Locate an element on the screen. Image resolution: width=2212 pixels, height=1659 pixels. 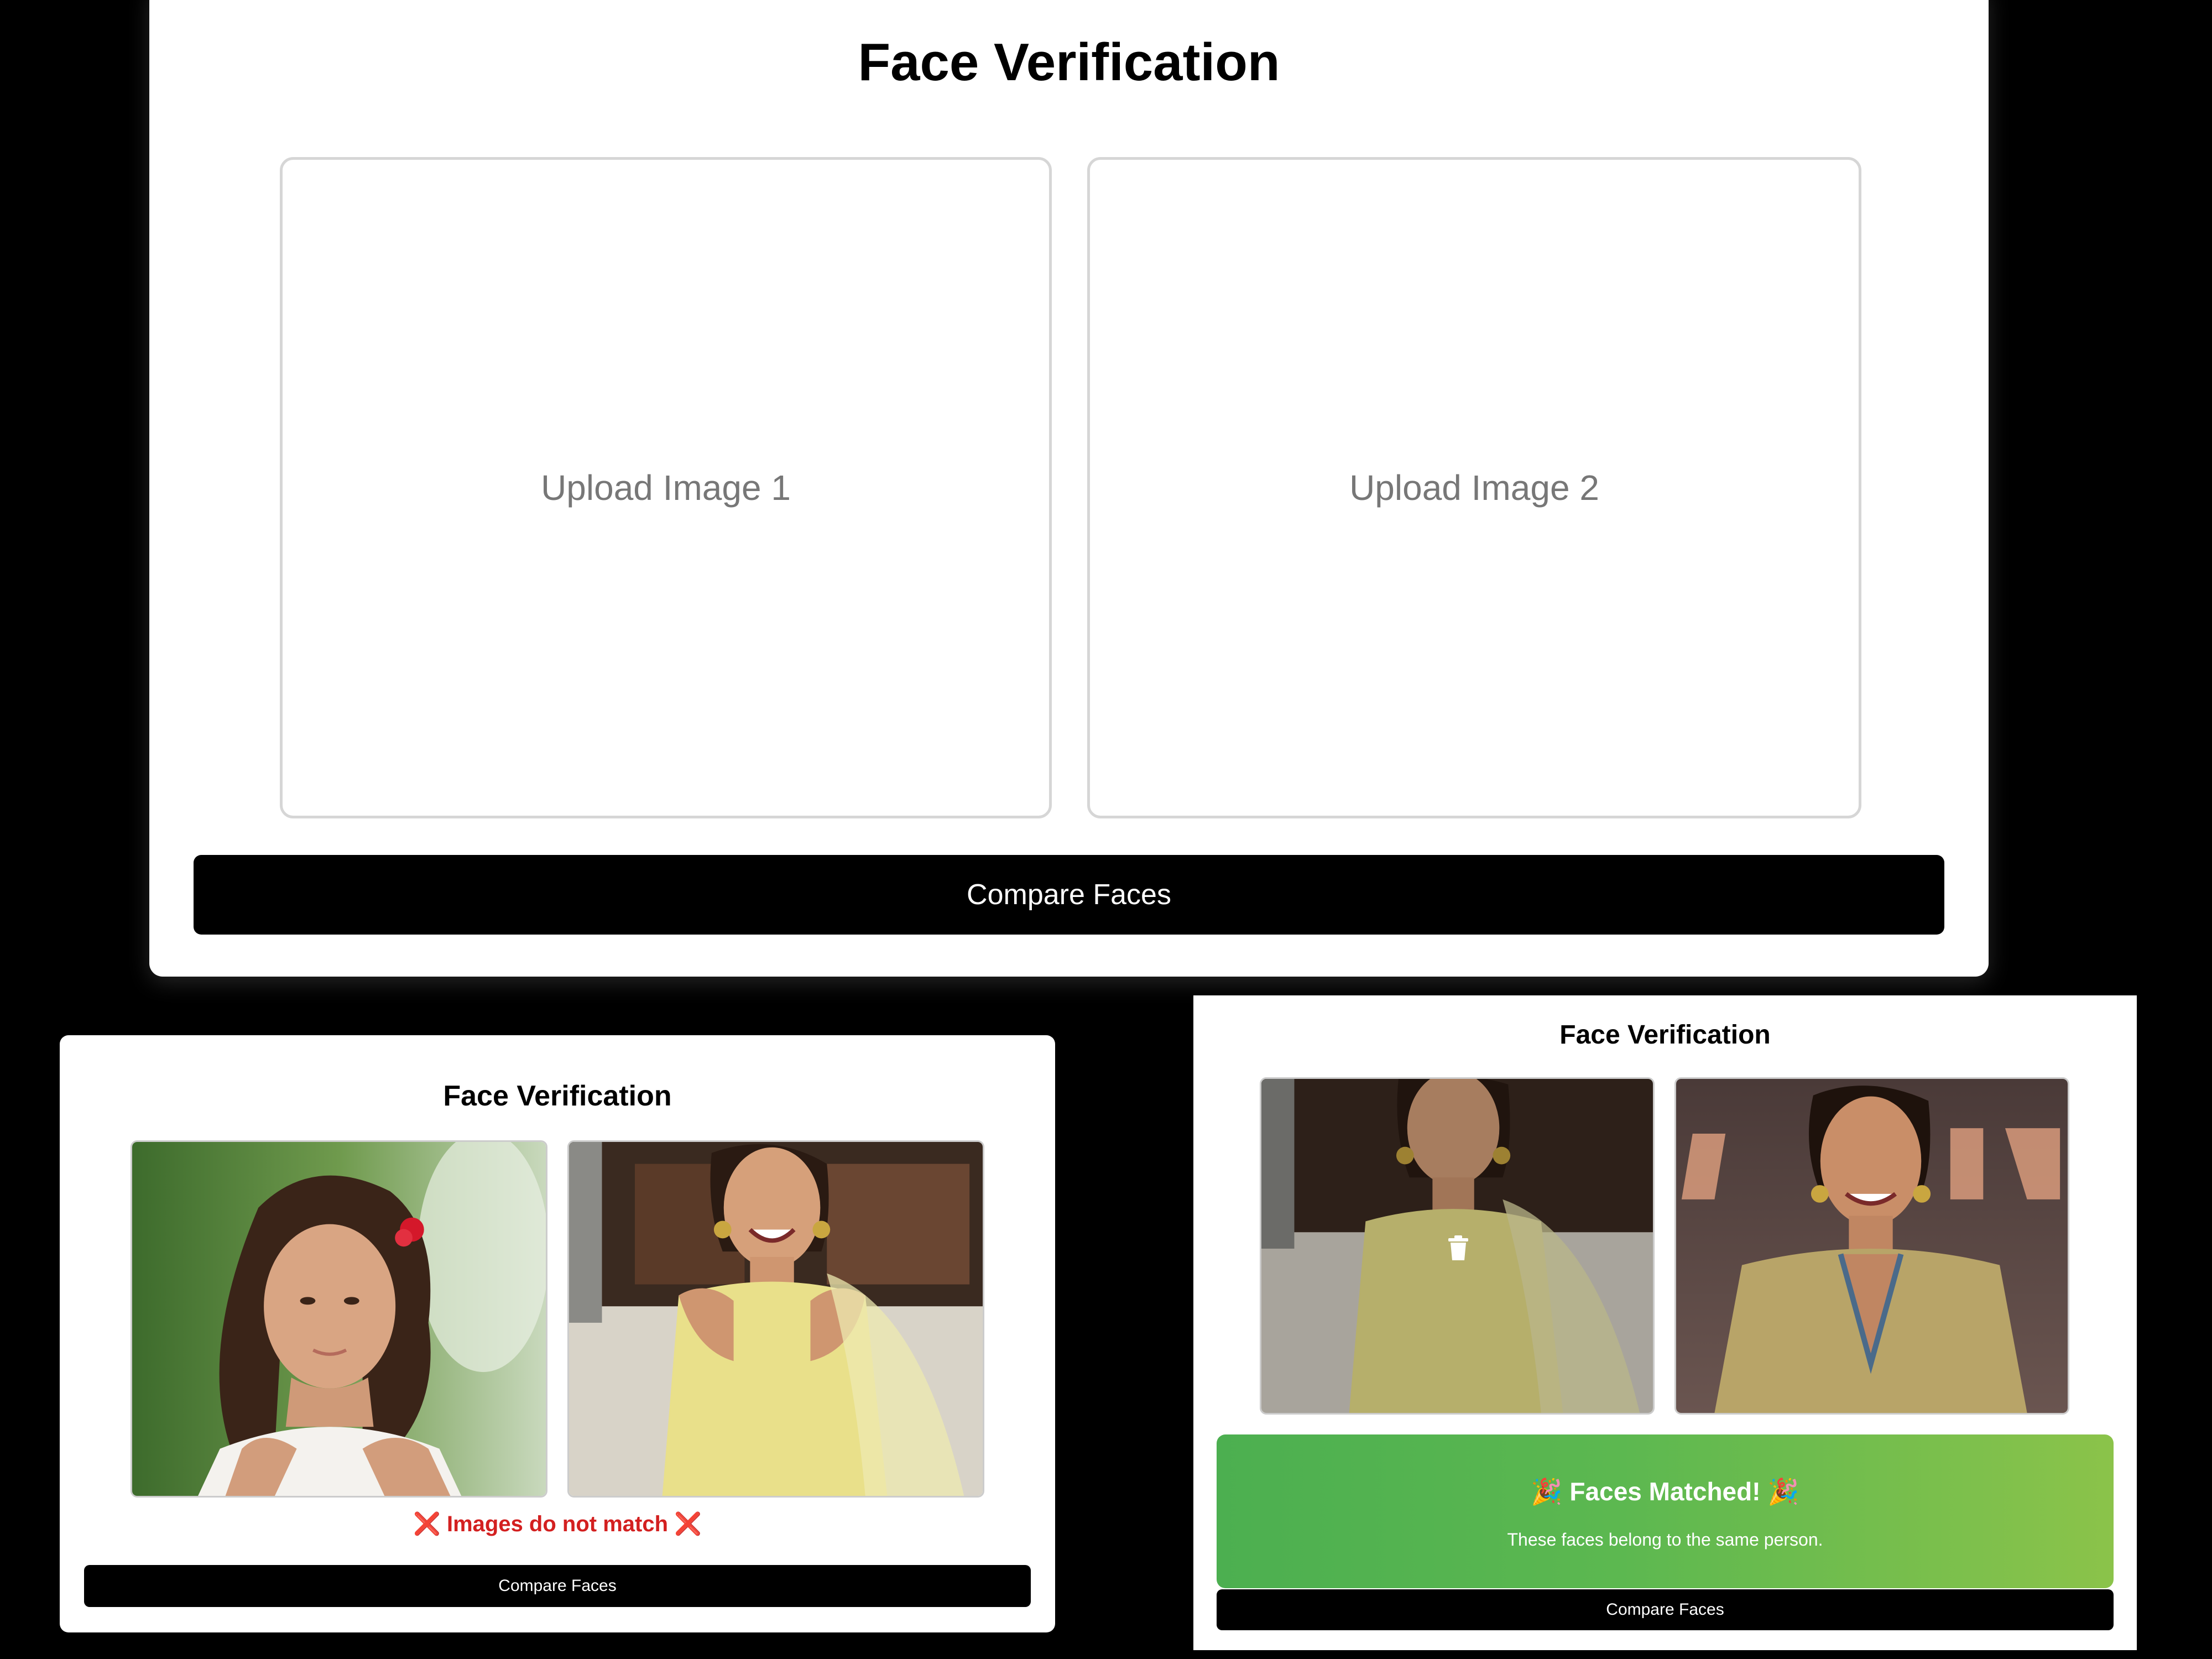
upload-image-1-label: Upload Image 1 is located at coordinates (666, 488).